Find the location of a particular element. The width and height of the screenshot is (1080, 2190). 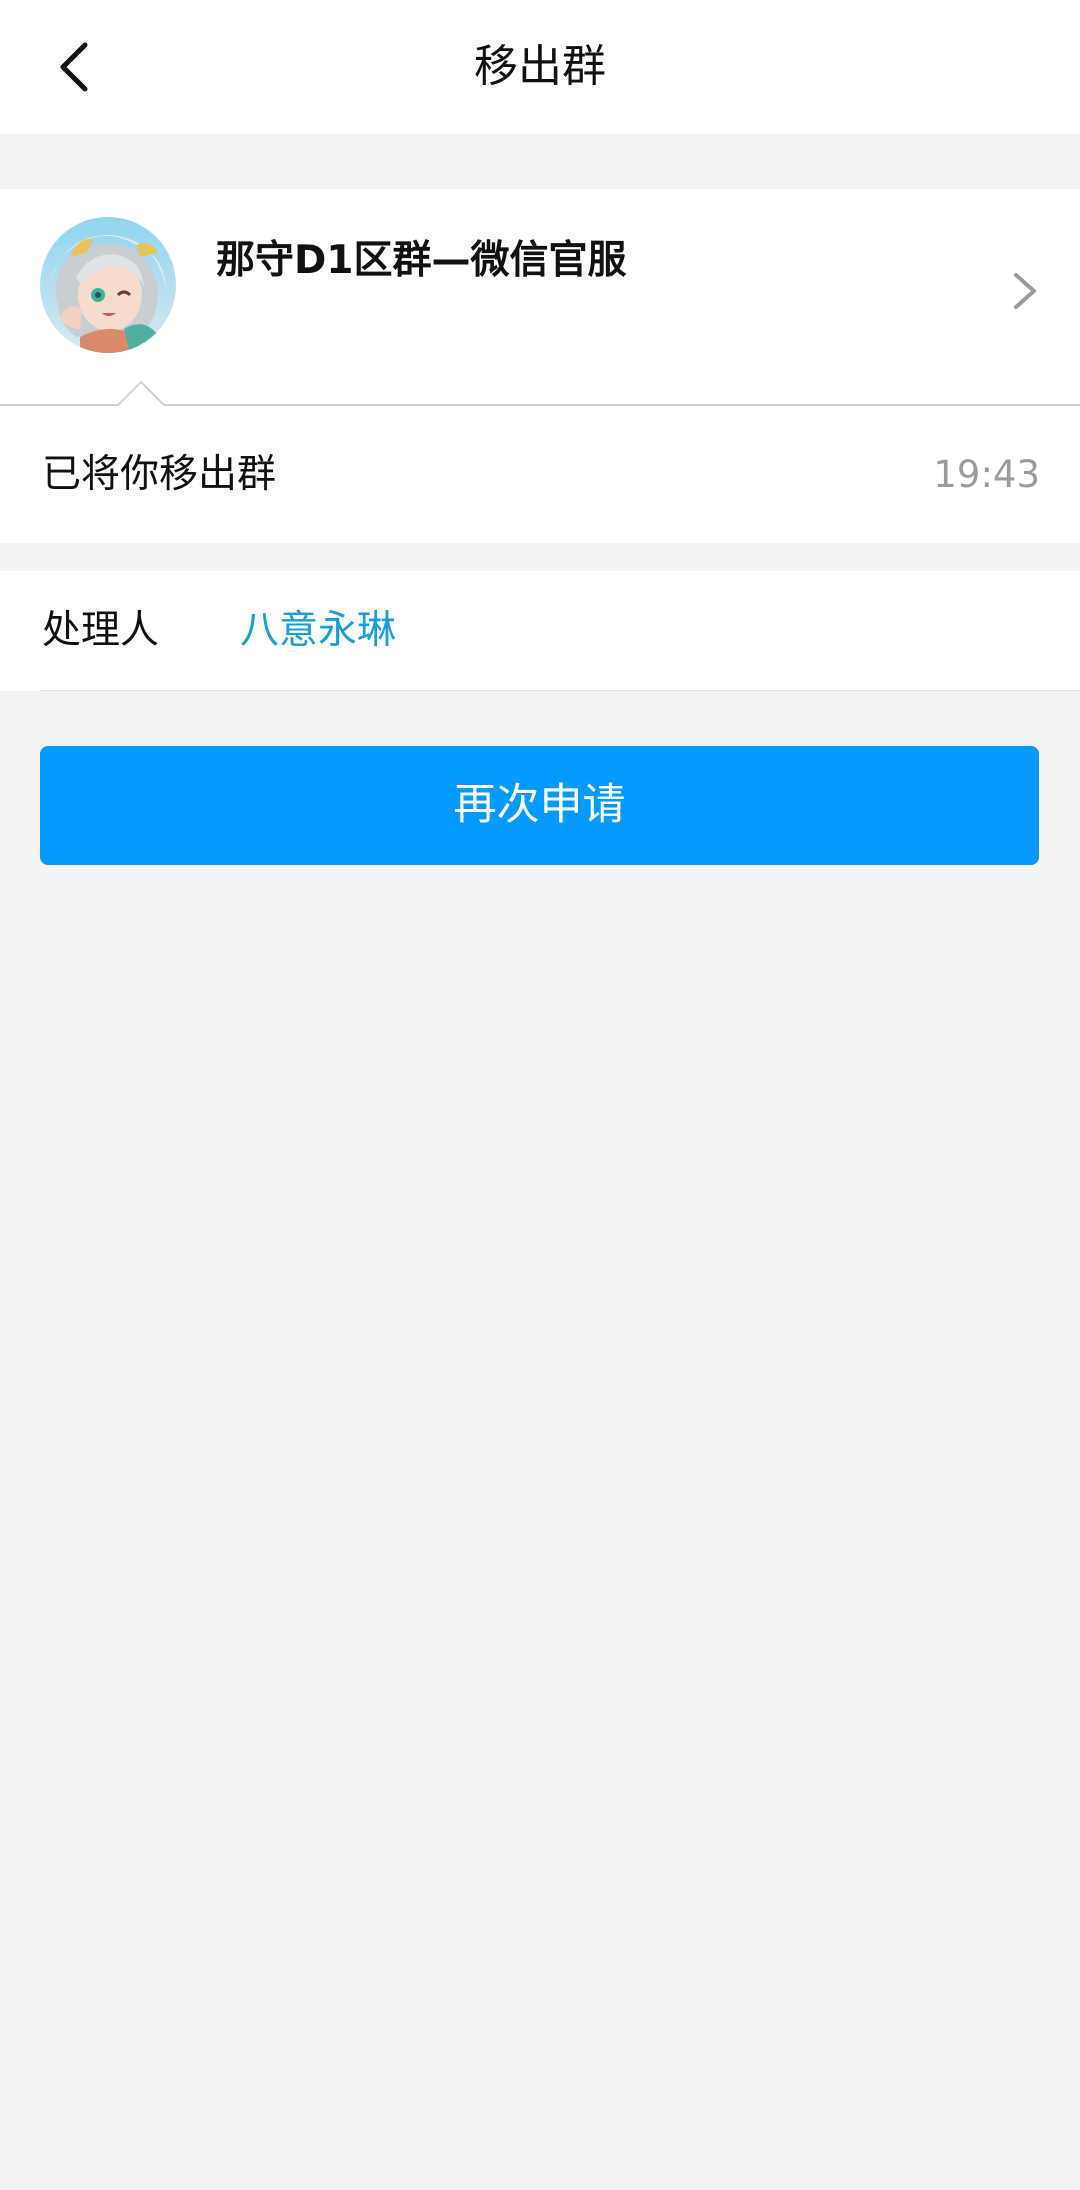

message-row: 已将你移出群 19:43 is located at coordinates (540, 474).